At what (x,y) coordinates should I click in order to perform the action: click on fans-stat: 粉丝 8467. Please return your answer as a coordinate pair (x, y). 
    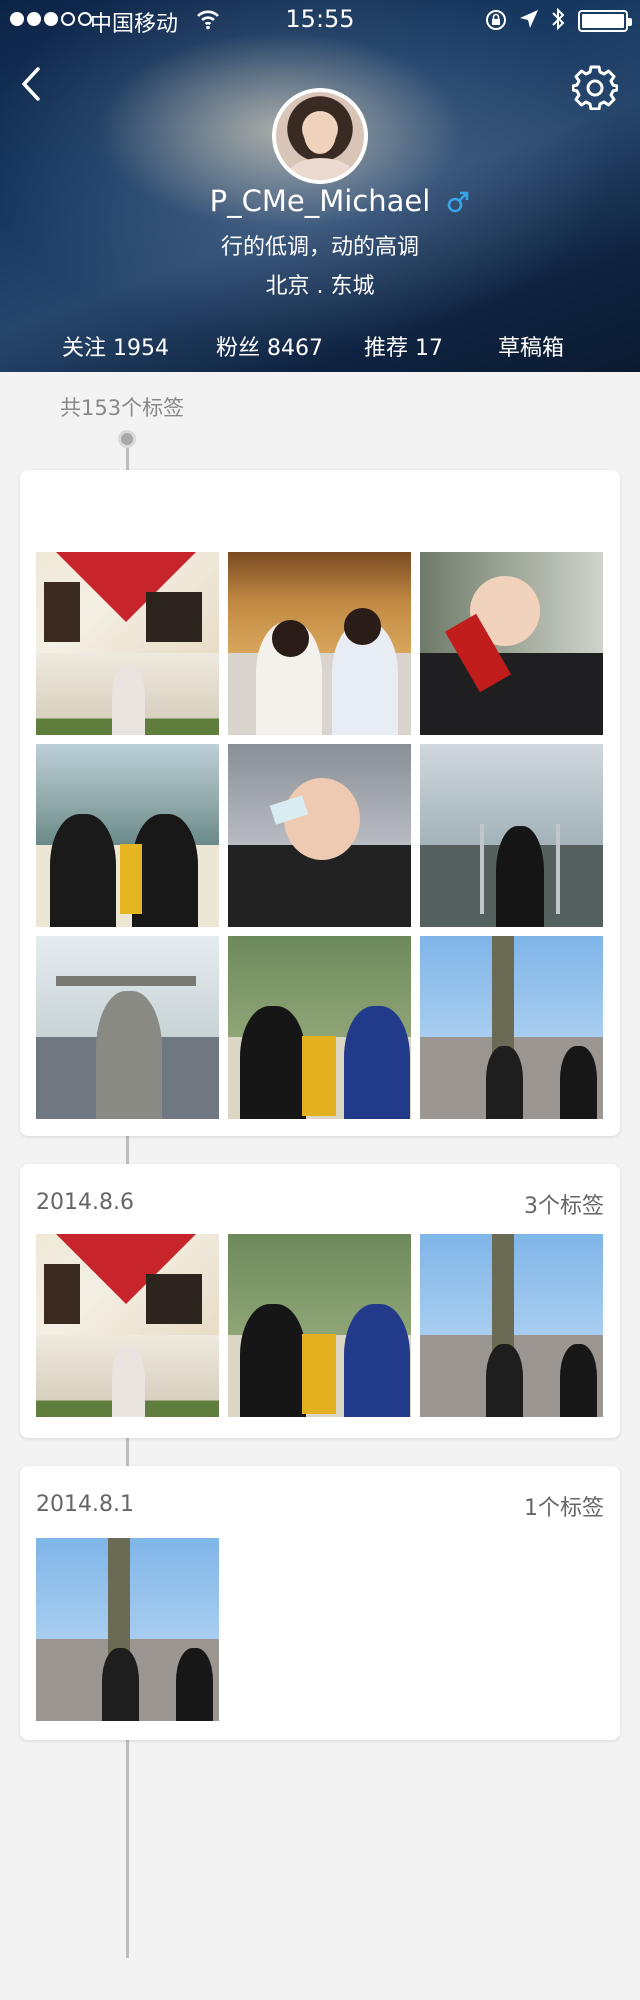
    Looking at the image, I should click on (269, 346).